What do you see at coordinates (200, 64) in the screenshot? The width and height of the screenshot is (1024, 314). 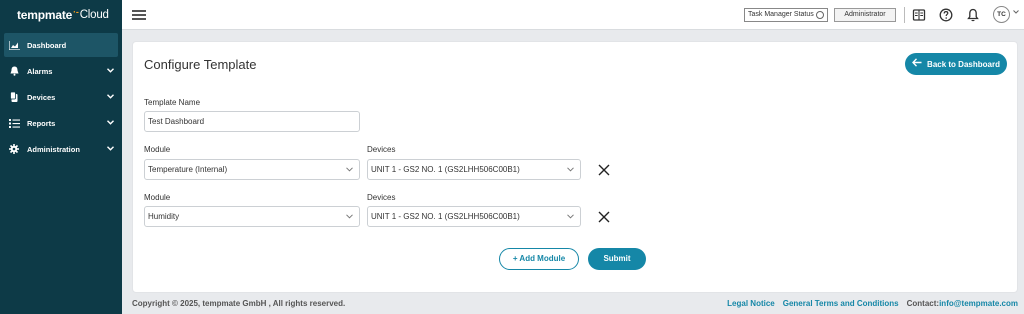 I see `page-title: Configure Template` at bounding box center [200, 64].